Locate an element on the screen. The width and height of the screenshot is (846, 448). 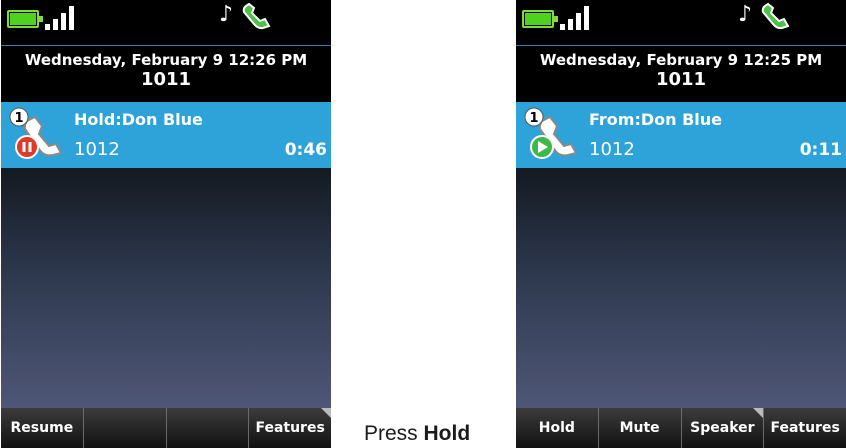
softkey-label: Speaker is located at coordinates (722, 428).